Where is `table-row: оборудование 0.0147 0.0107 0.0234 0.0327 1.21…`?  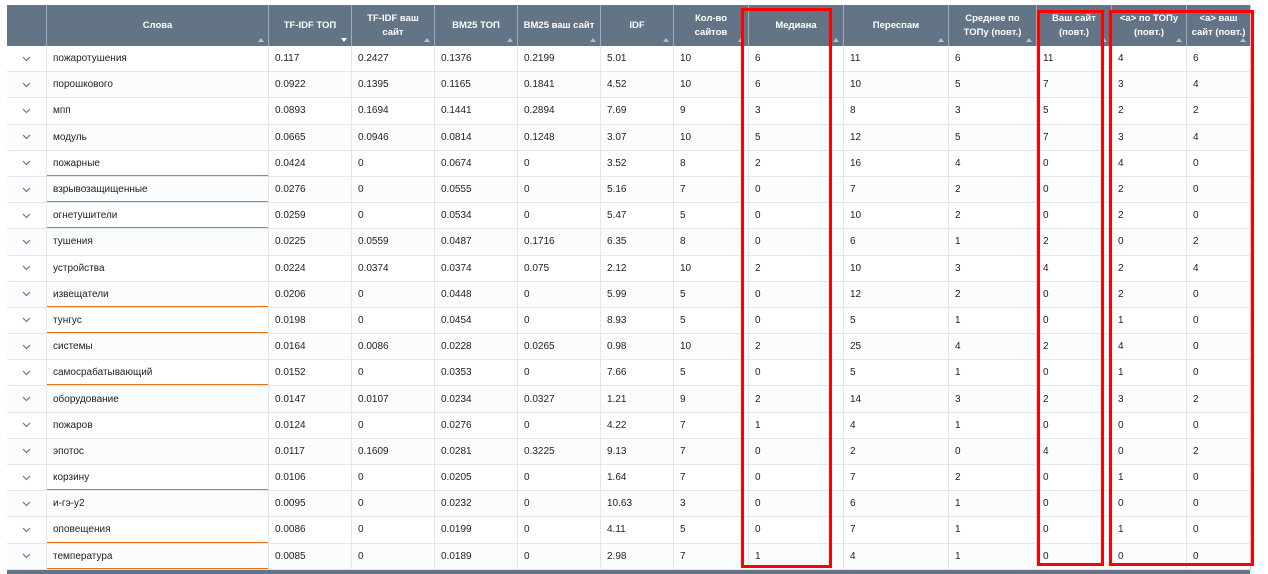 table-row: оборудование 0.0147 0.0107 0.0234 0.0327 1.21… is located at coordinates (628, 399).